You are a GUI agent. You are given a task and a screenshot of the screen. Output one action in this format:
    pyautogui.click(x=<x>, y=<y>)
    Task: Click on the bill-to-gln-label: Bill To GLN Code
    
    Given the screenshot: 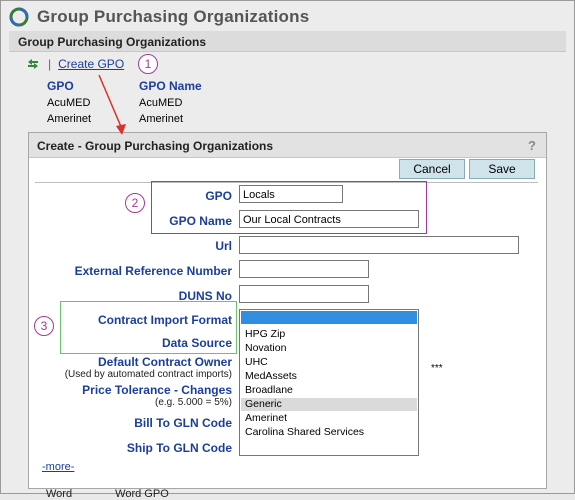 What is the action you would take?
    pyautogui.click(x=183, y=423)
    